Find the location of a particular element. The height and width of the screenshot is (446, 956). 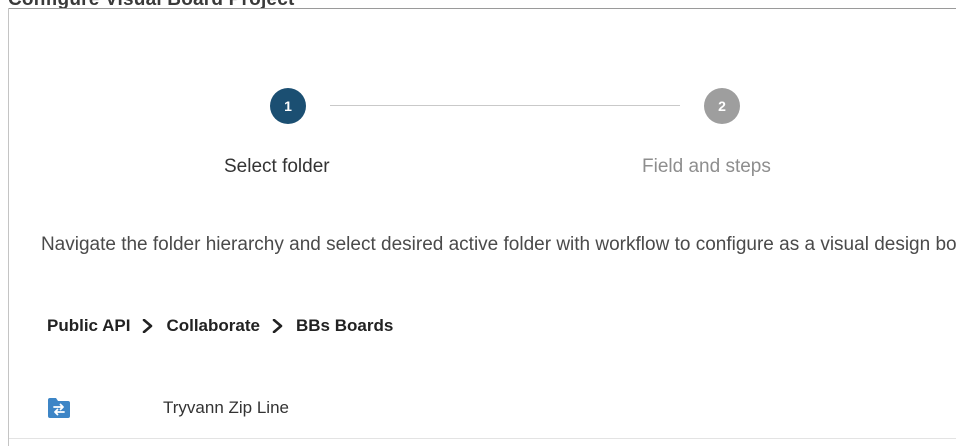

dialog-border-left is located at coordinates (8, 227).